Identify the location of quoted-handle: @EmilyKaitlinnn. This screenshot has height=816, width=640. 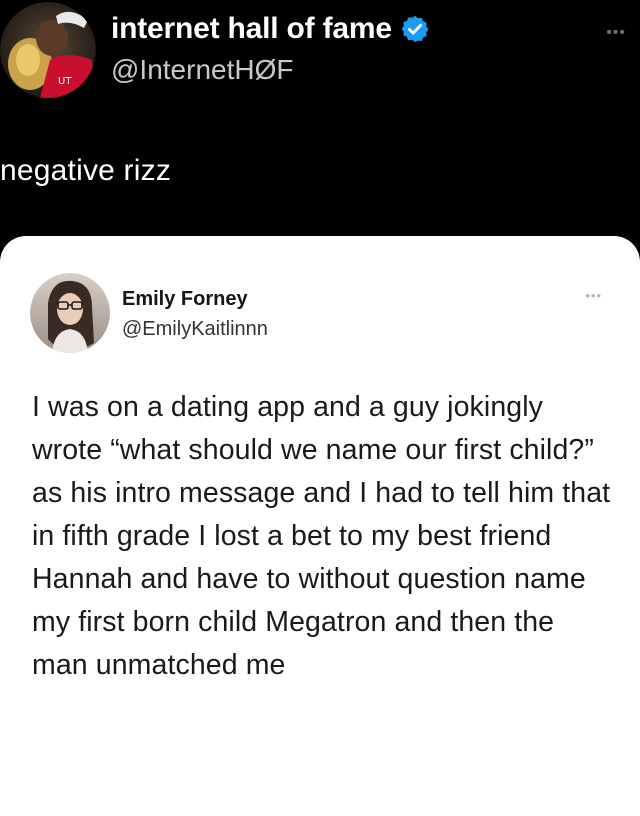
(195, 329).